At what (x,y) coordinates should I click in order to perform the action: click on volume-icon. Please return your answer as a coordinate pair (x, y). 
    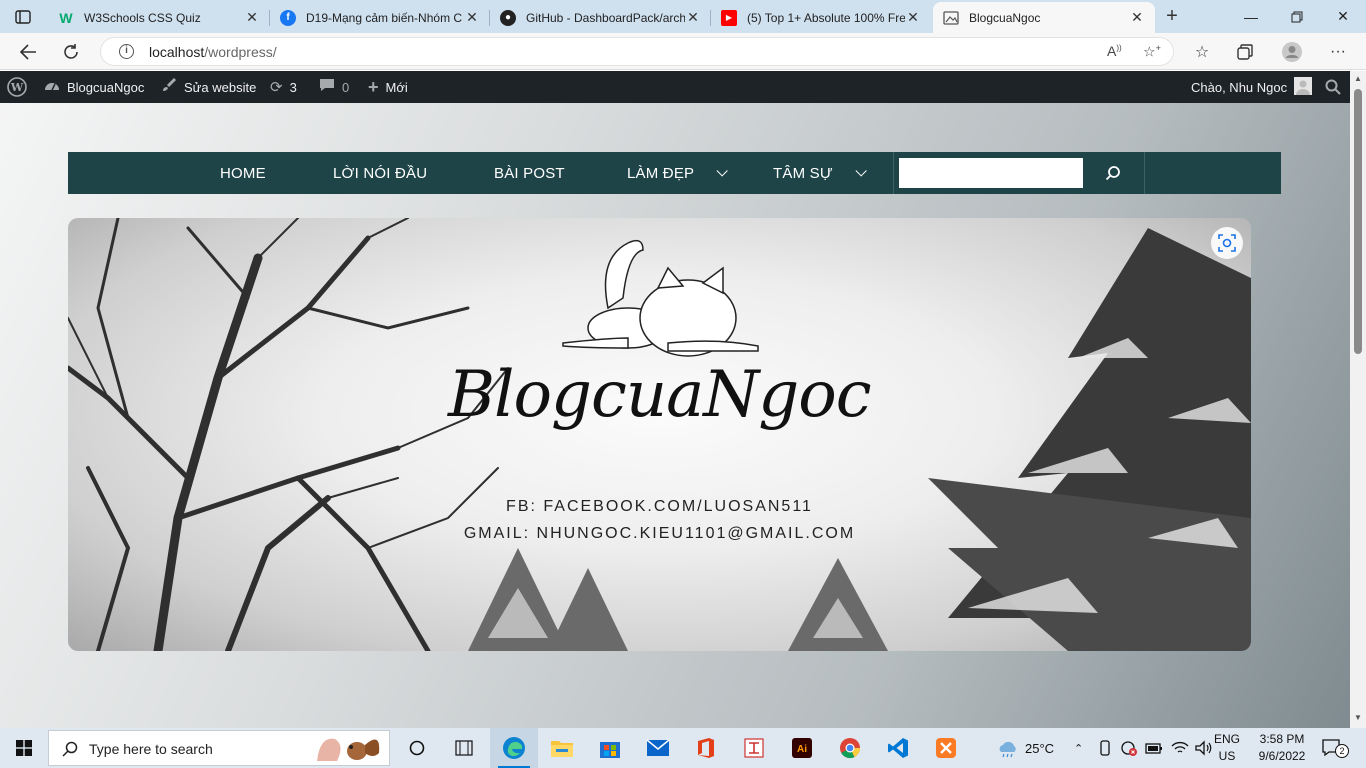
    Looking at the image, I should click on (1204, 748).